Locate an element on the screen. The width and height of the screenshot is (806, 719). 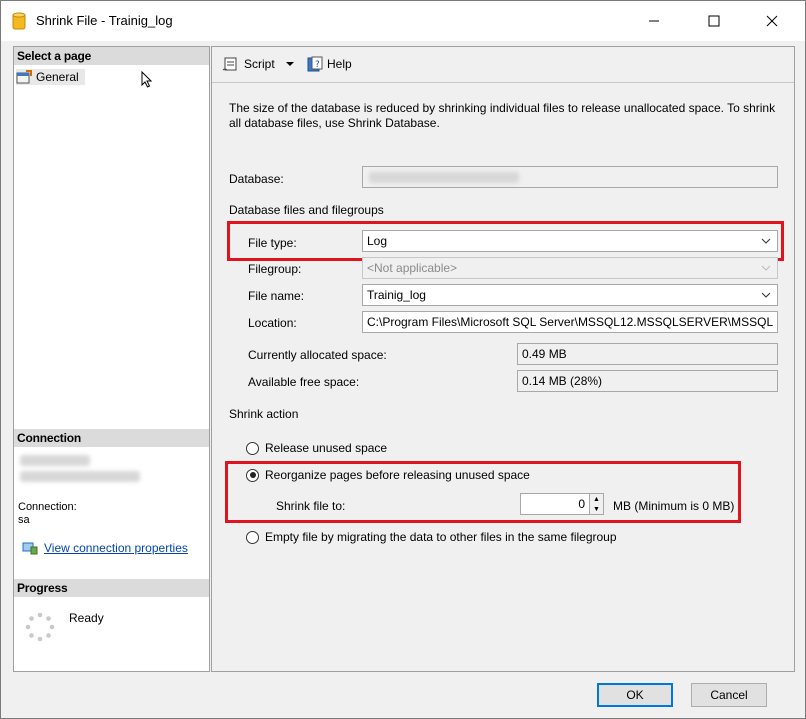
close-icon is located at coordinates (772, 21).